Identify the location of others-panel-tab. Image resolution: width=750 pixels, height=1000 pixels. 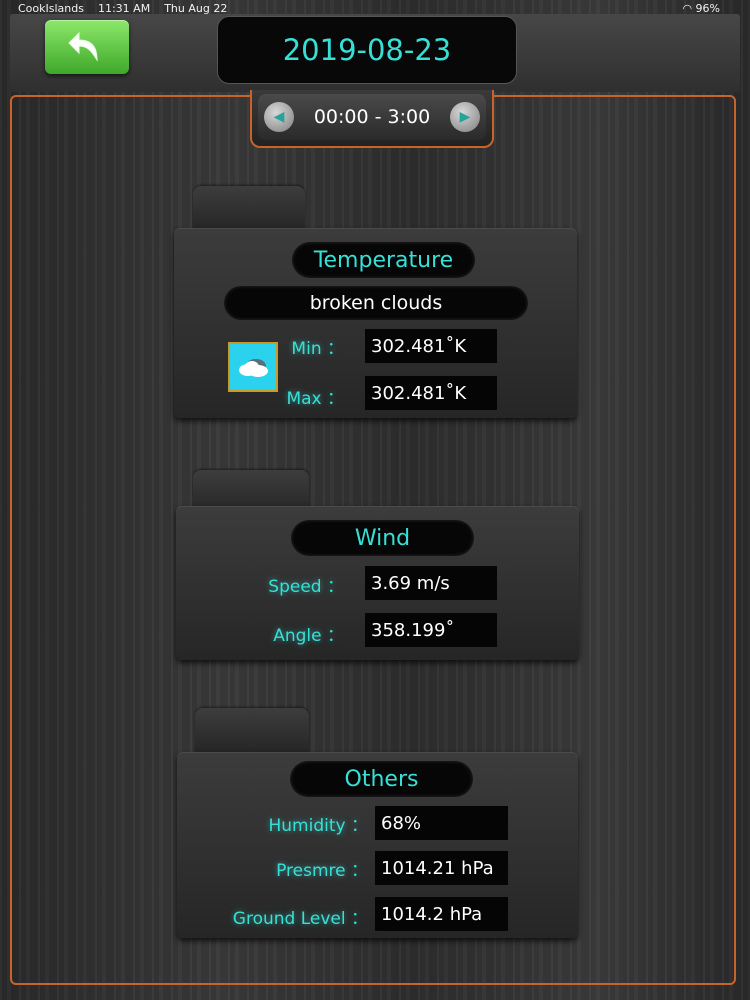
(252, 731).